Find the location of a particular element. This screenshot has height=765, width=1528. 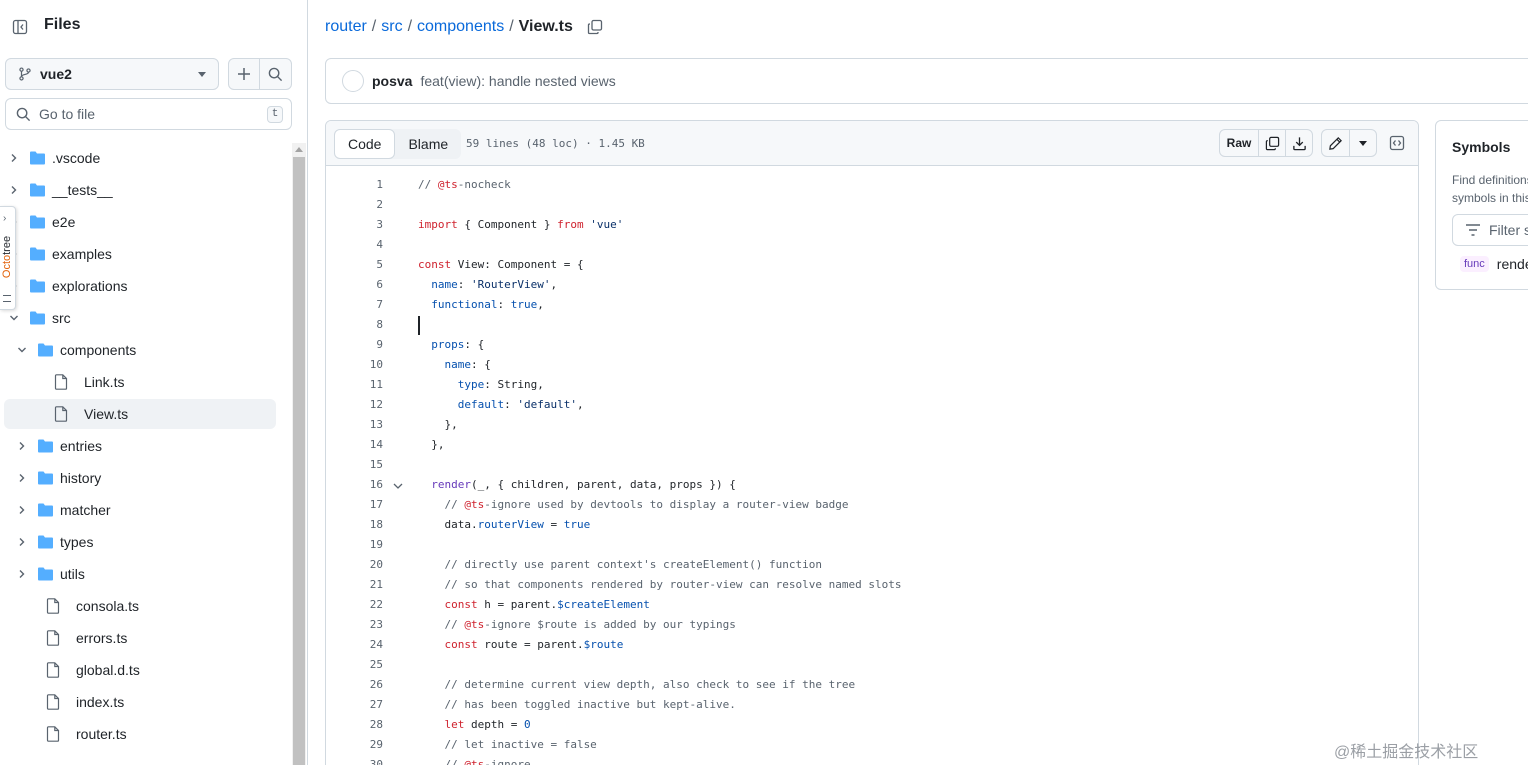

tree-scrollbar is located at coordinates (299, 454).